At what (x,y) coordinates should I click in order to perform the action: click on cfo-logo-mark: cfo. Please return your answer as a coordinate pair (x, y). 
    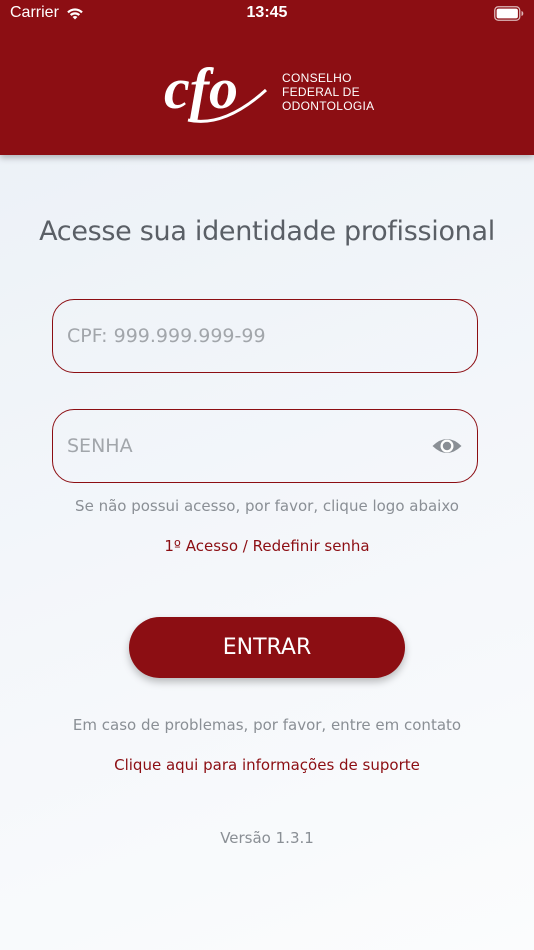
    Looking at the image, I should click on (216, 90).